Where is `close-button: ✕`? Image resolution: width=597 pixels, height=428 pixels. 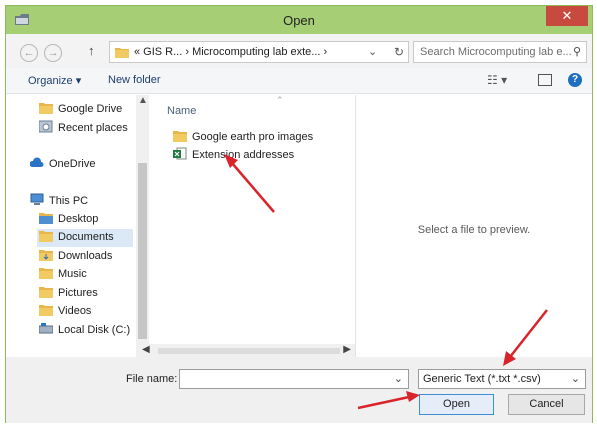
close-button: ✕ is located at coordinates (567, 16).